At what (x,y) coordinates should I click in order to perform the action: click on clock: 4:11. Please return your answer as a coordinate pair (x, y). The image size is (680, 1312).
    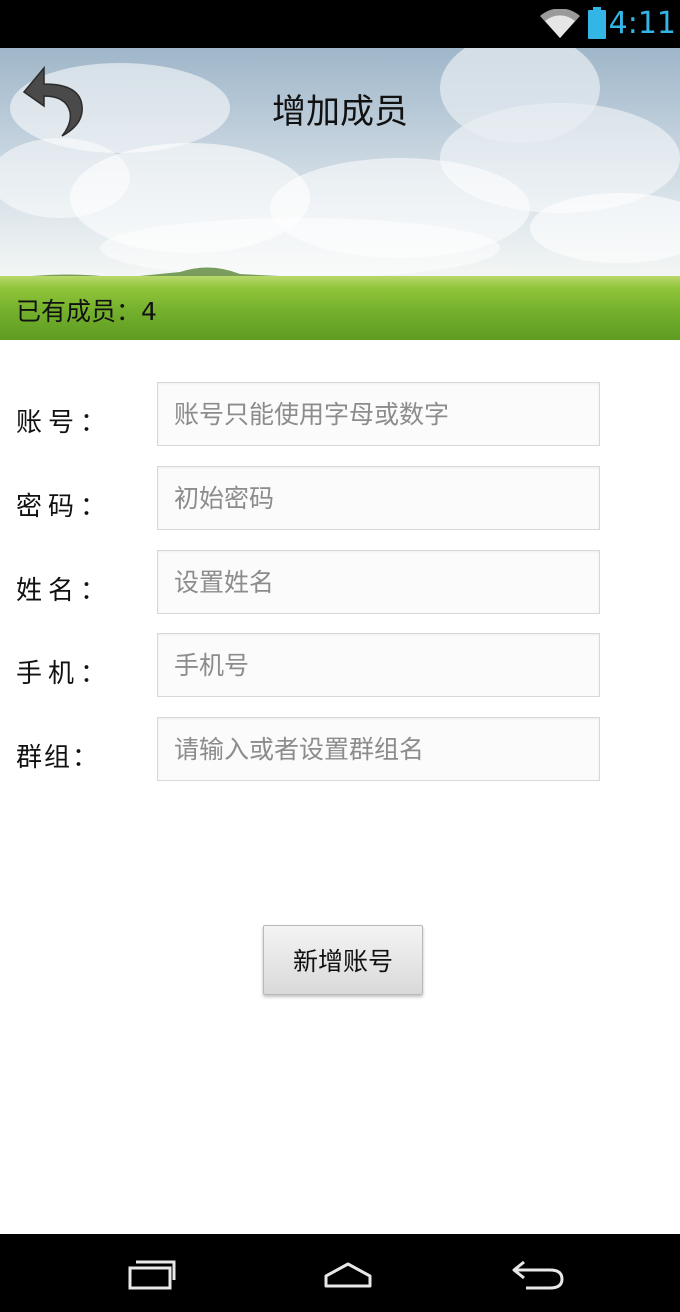
    Looking at the image, I should click on (642, 23).